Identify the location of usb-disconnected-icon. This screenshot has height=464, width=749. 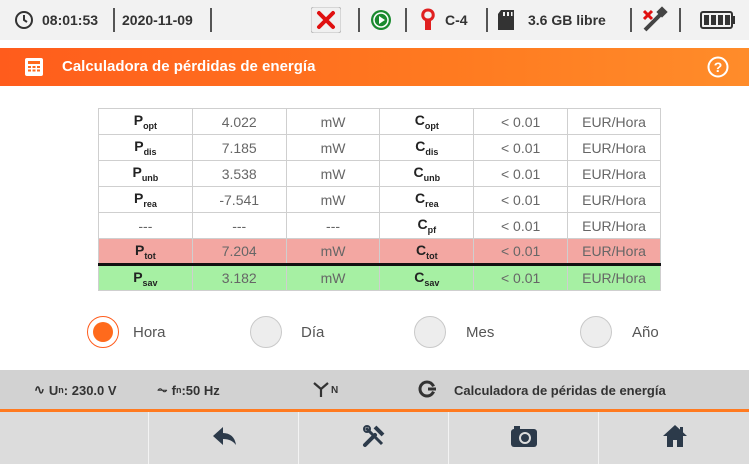
(655, 20).